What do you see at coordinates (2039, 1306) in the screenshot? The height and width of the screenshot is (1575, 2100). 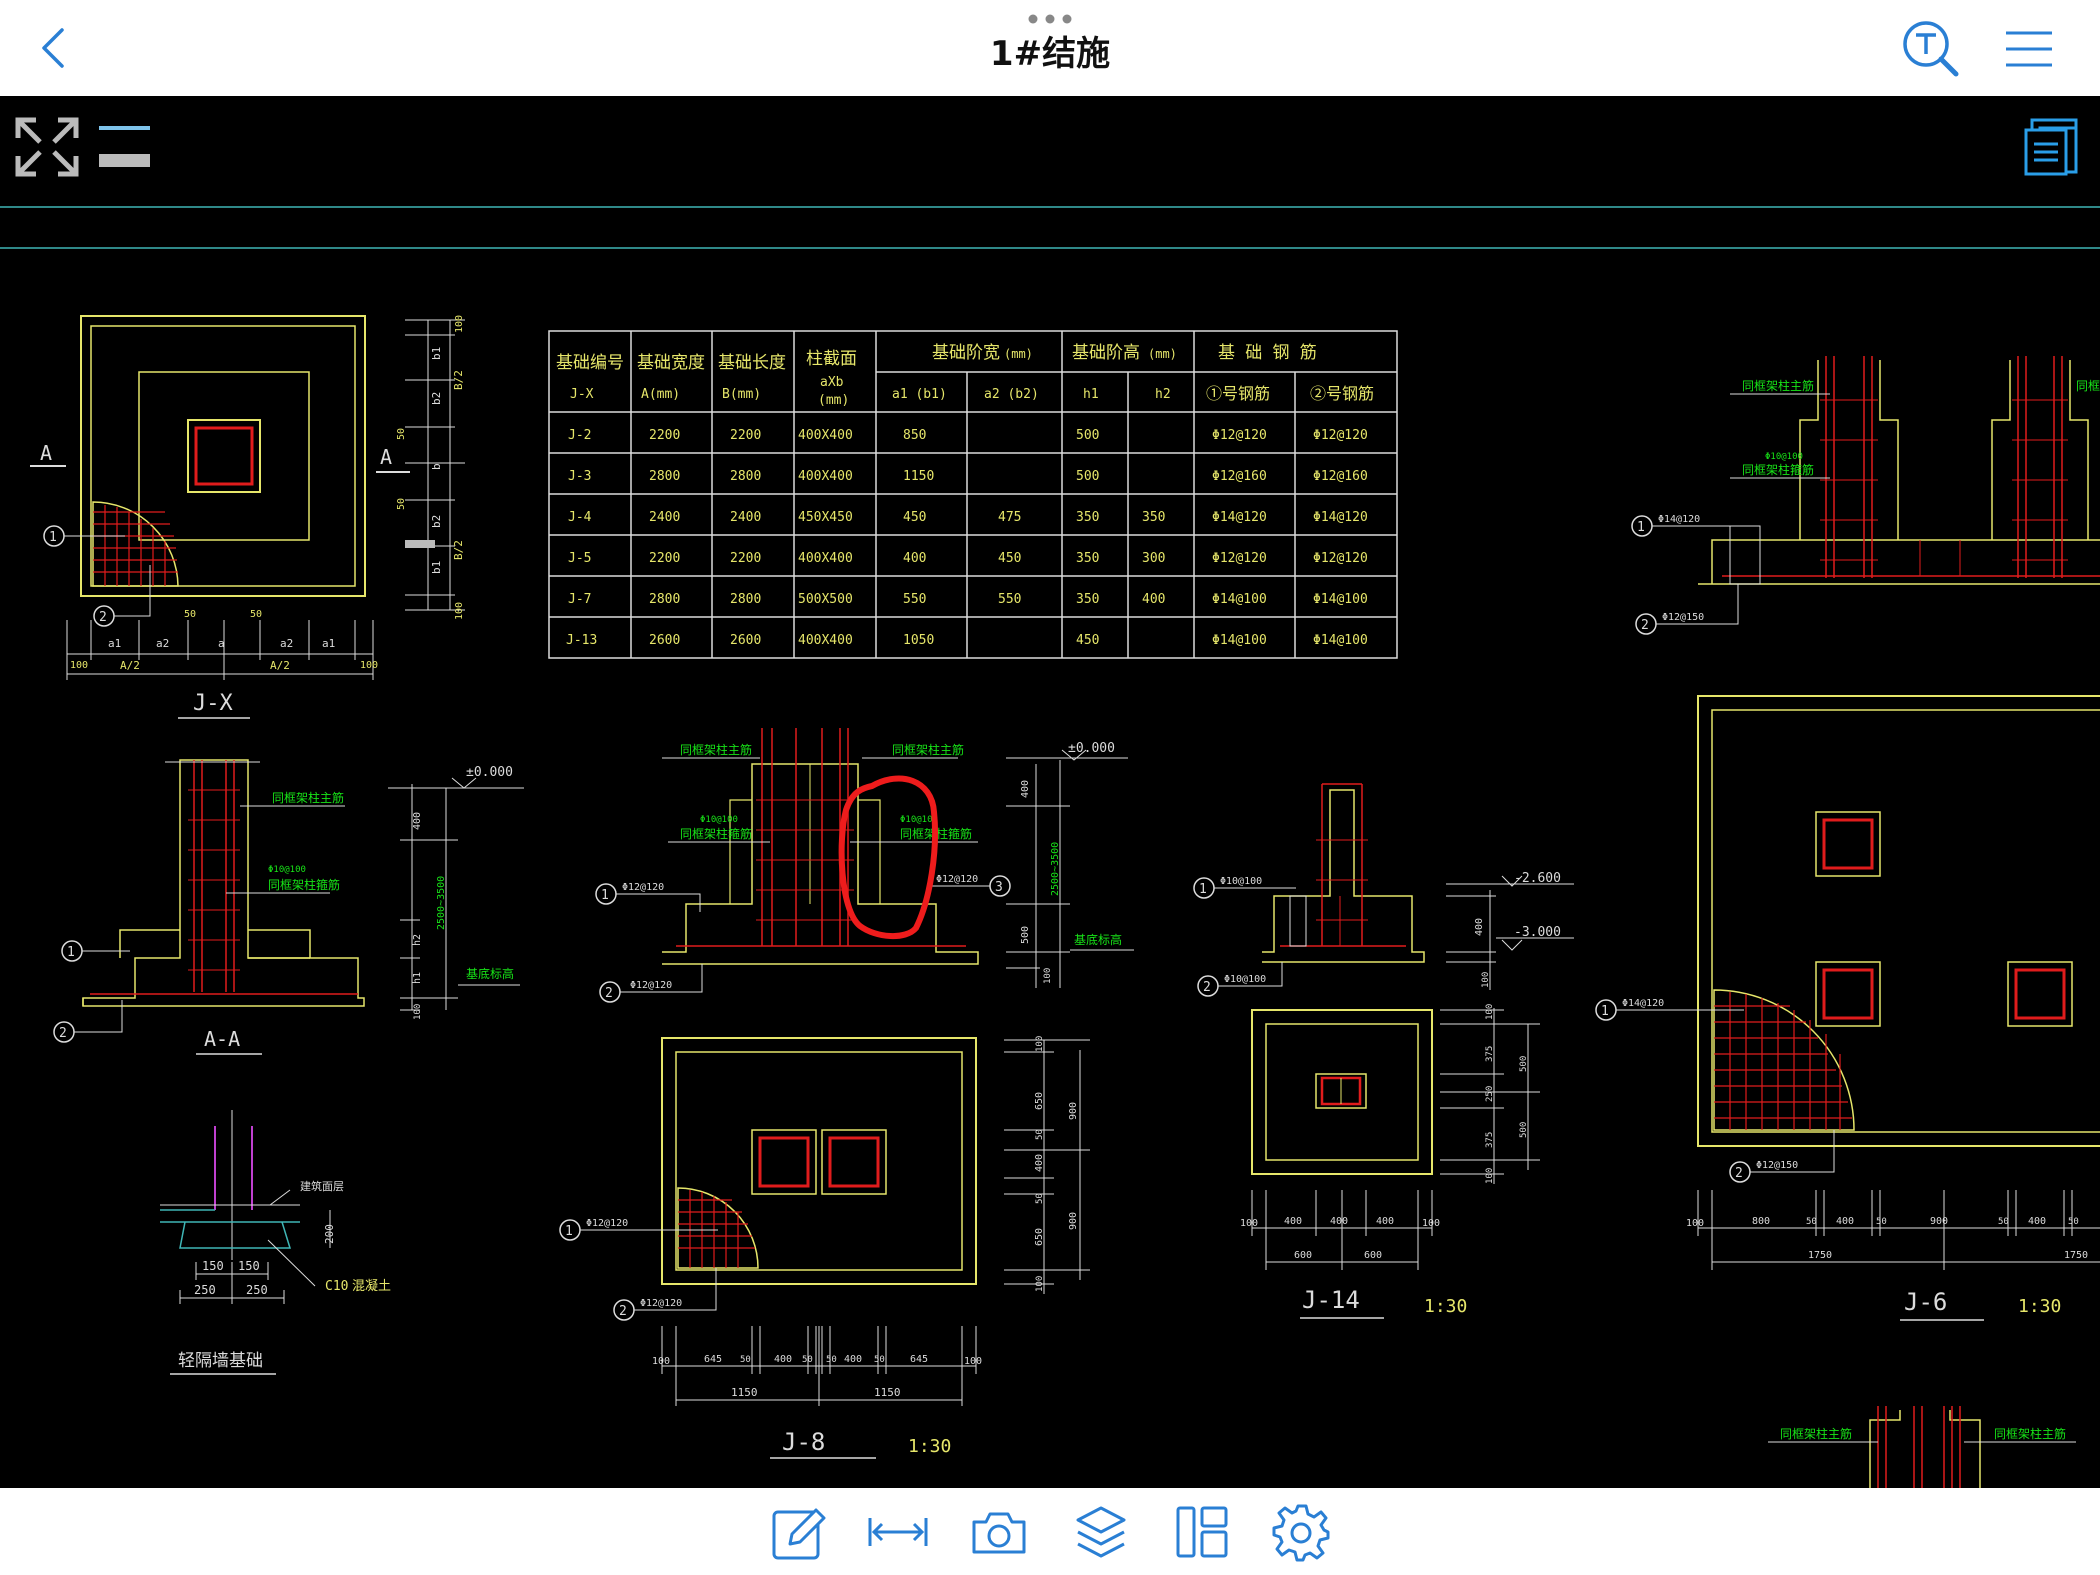 I see `svg-text: 1:30` at bounding box center [2039, 1306].